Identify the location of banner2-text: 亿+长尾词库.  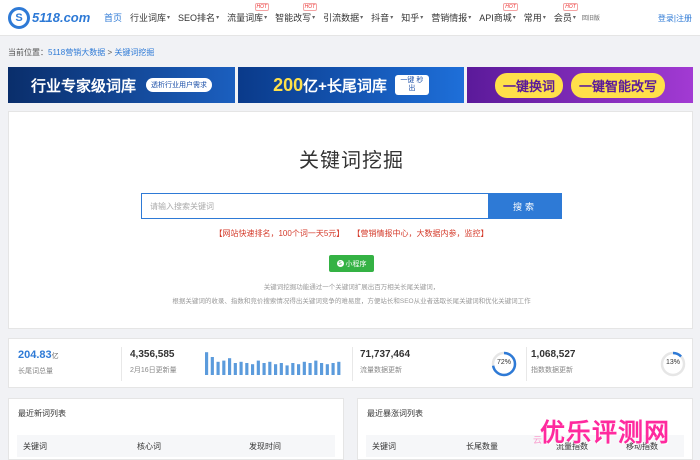
(345, 86).